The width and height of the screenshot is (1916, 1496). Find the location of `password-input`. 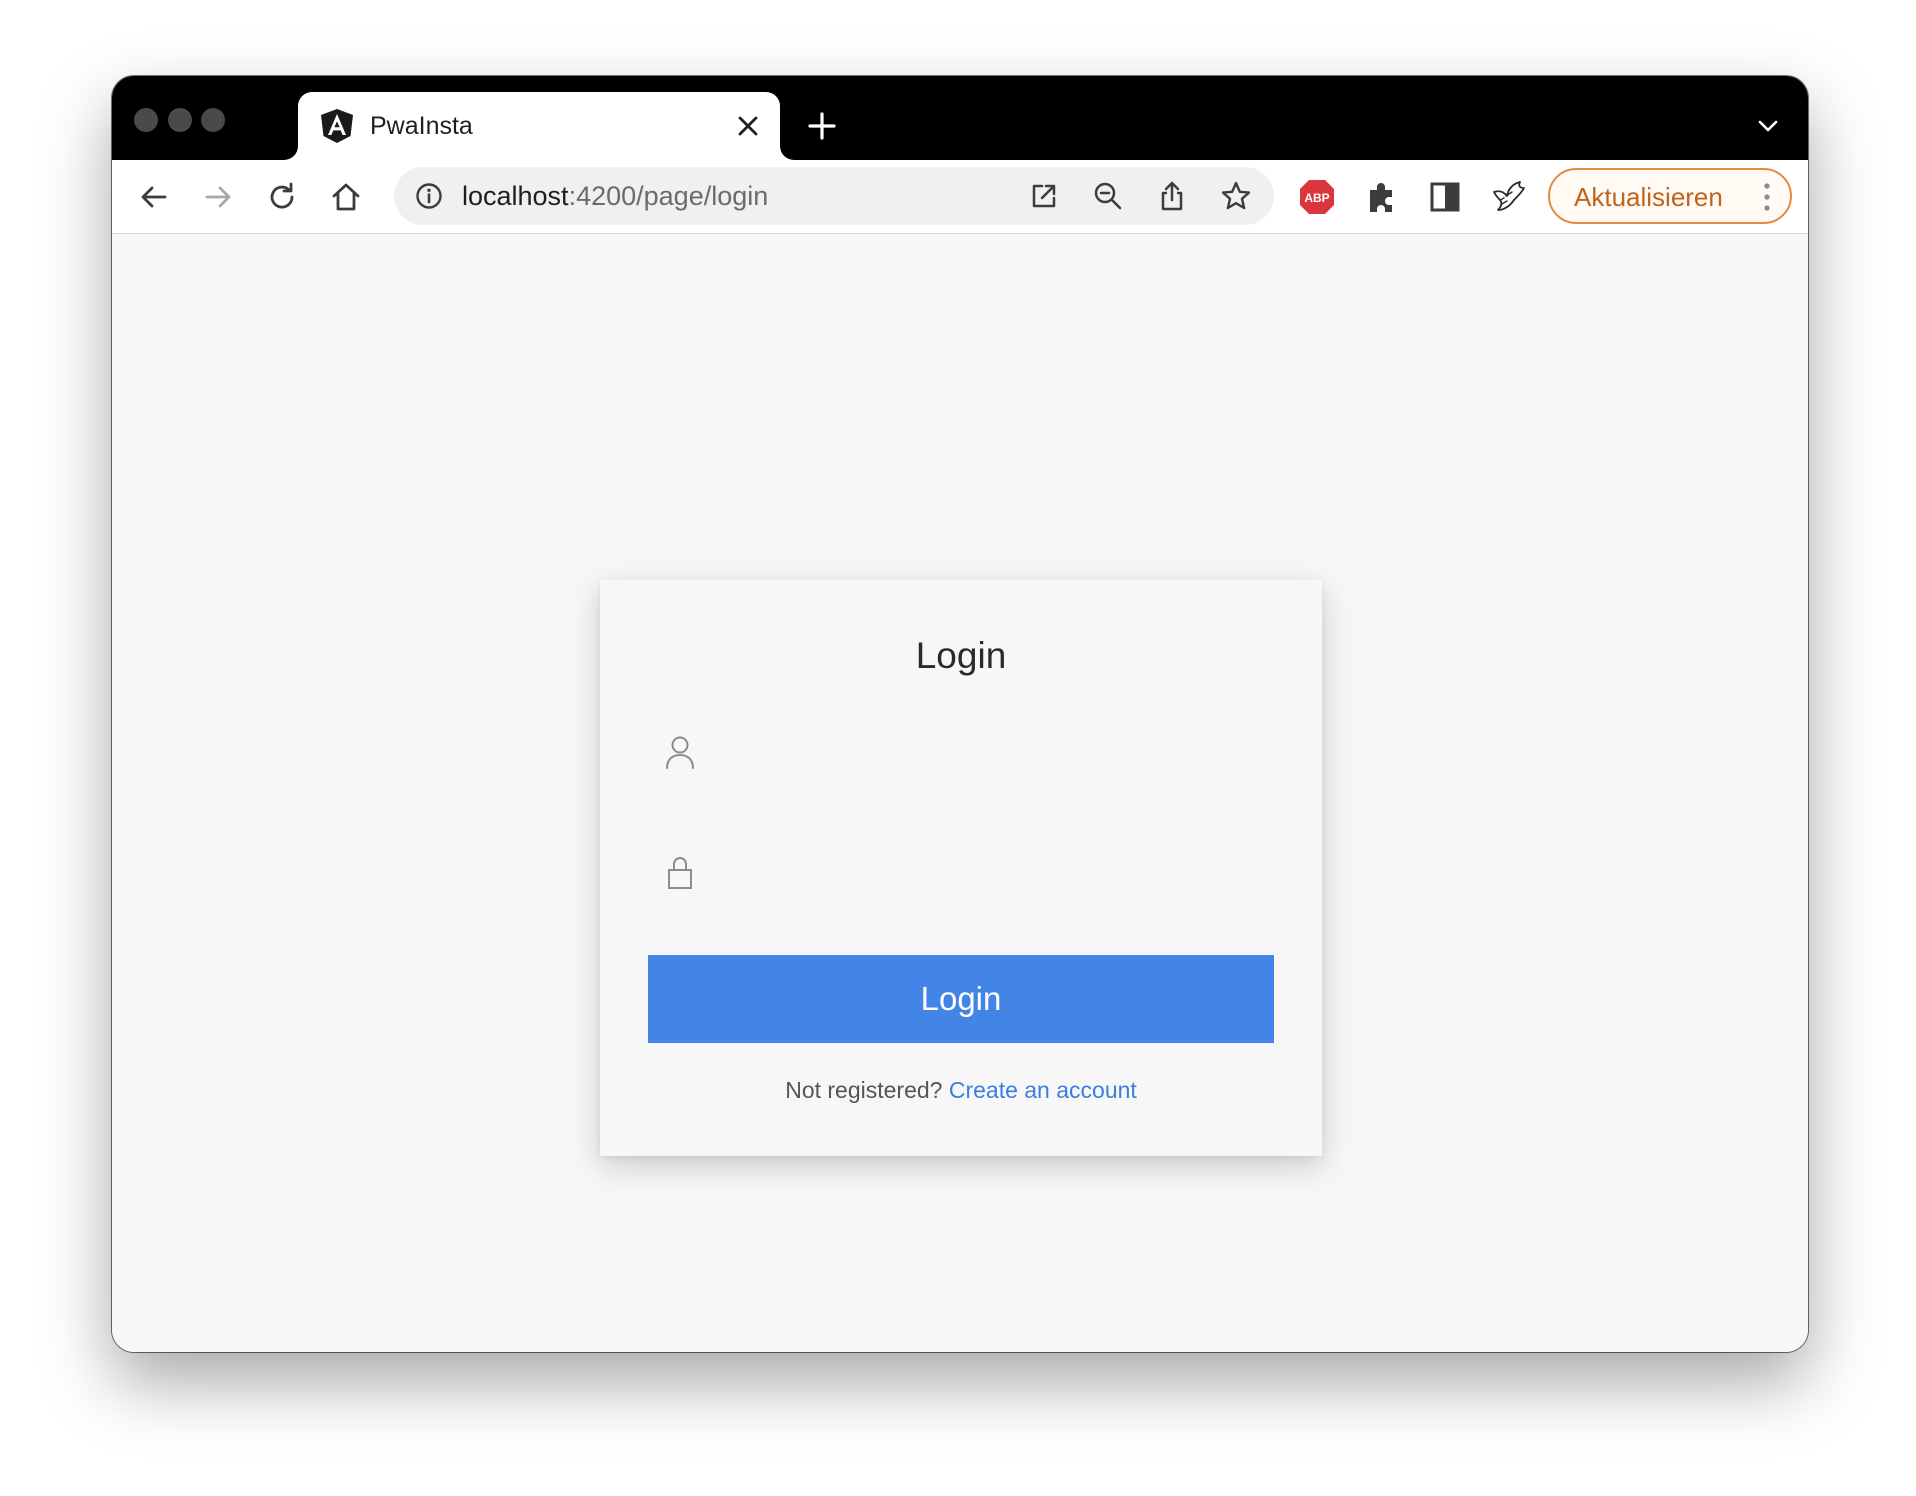

password-input is located at coordinates (988, 870).